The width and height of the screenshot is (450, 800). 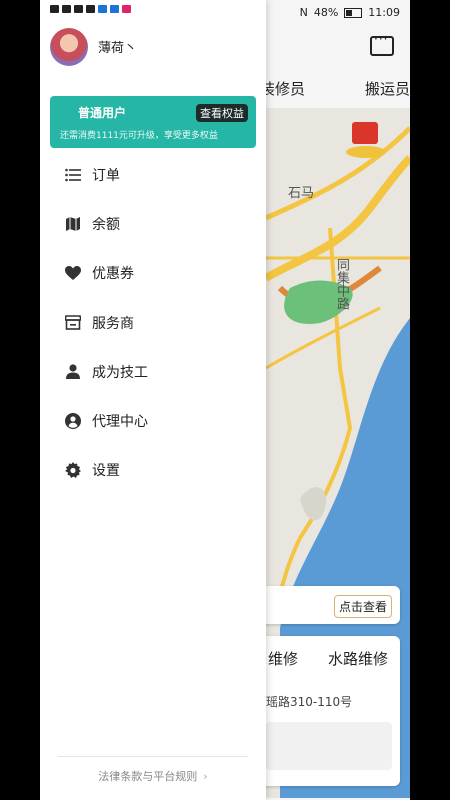 I want to click on battery-percent: 48%, so click(x=326, y=12).